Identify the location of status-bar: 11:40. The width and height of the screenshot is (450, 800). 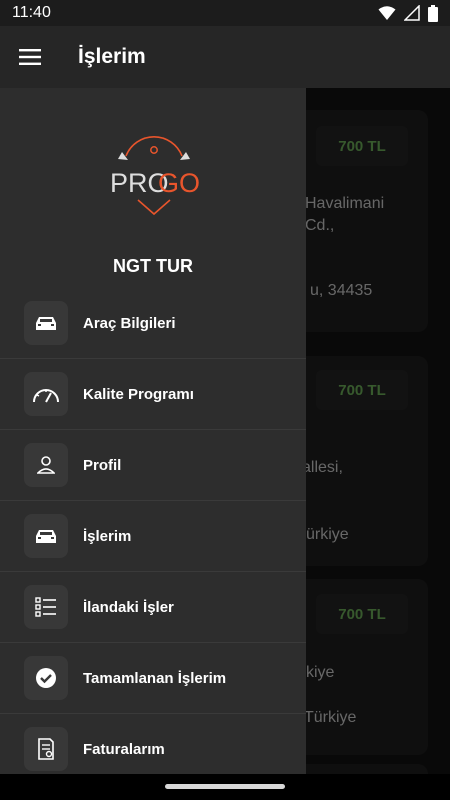
(225, 13).